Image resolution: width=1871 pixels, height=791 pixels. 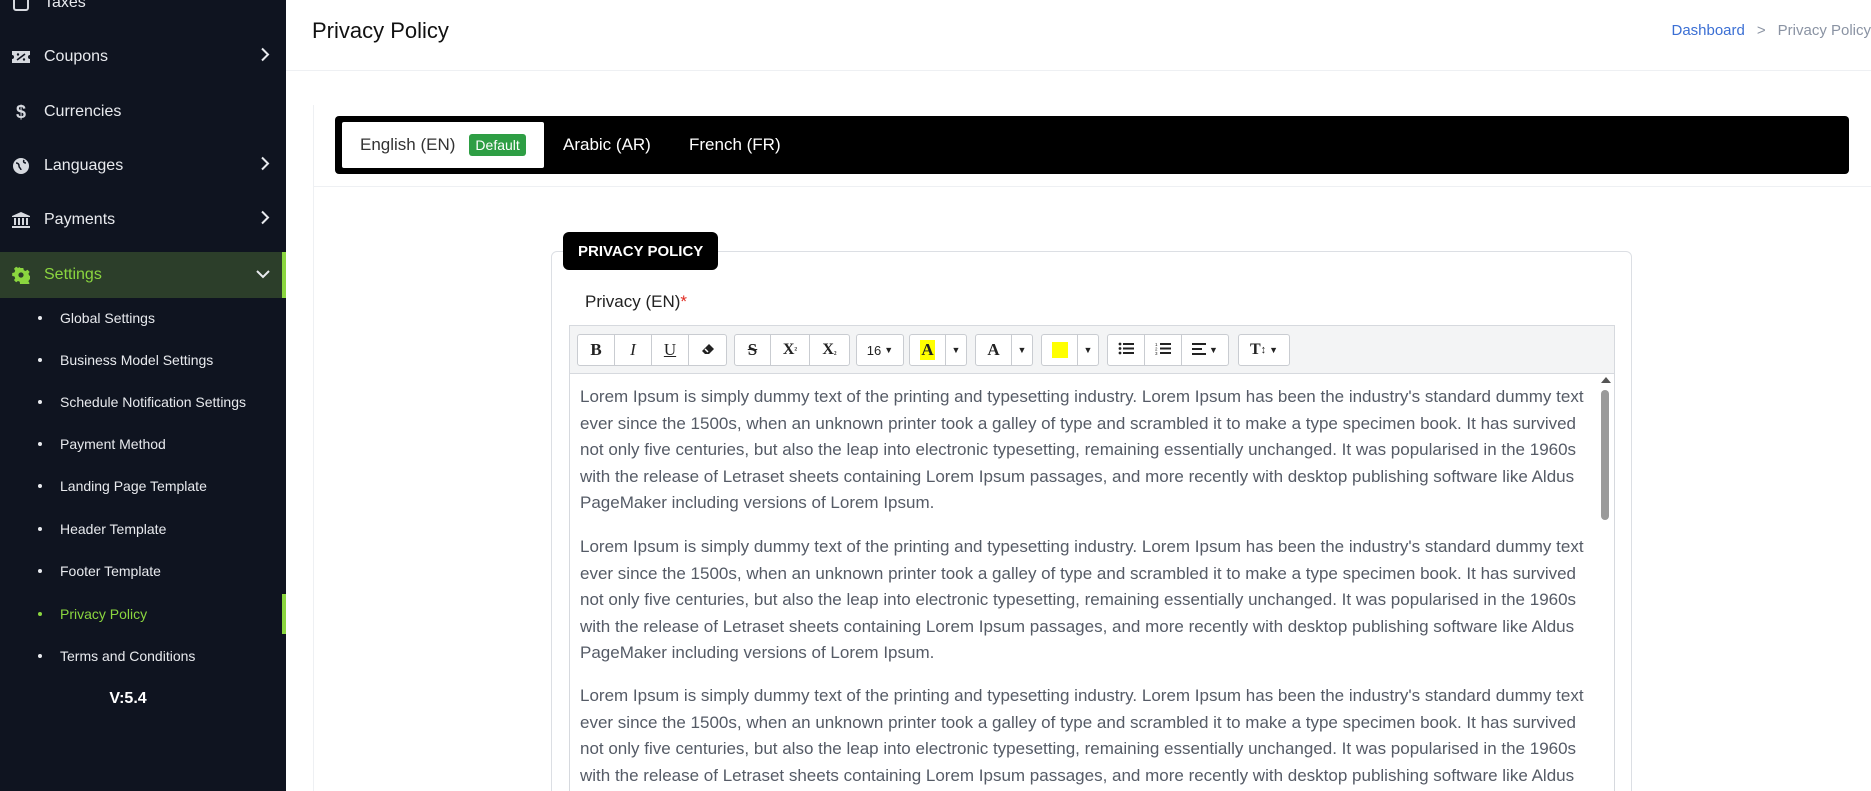 What do you see at coordinates (265, 166) in the screenshot?
I see `chevron-right-icon` at bounding box center [265, 166].